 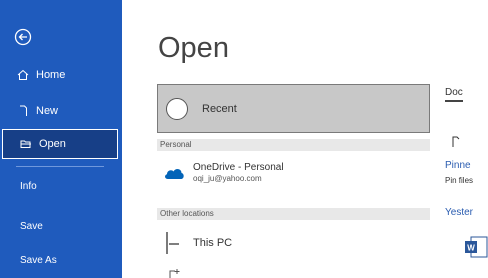 What do you see at coordinates (61, 111) in the screenshot?
I see `nav-new: New` at bounding box center [61, 111].